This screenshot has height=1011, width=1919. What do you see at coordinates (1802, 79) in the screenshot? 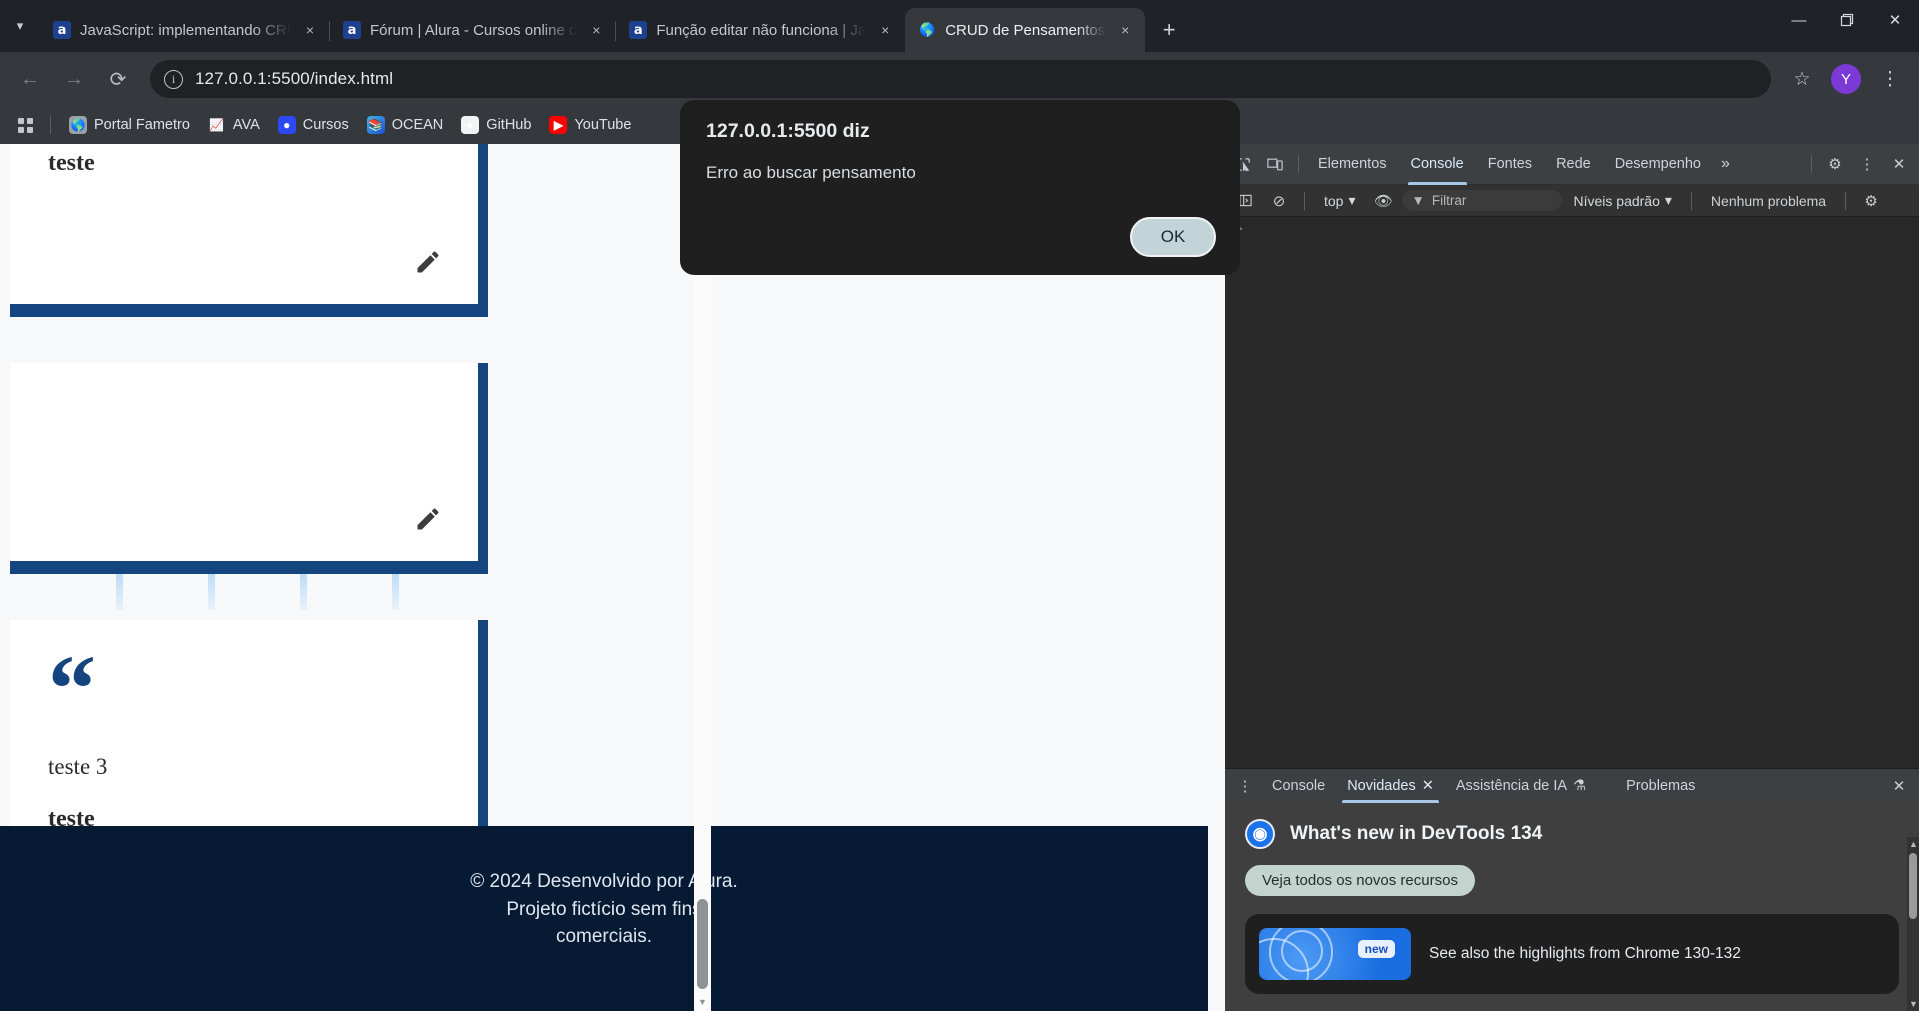
I see `bookmark-star-icon: ☆` at bounding box center [1802, 79].